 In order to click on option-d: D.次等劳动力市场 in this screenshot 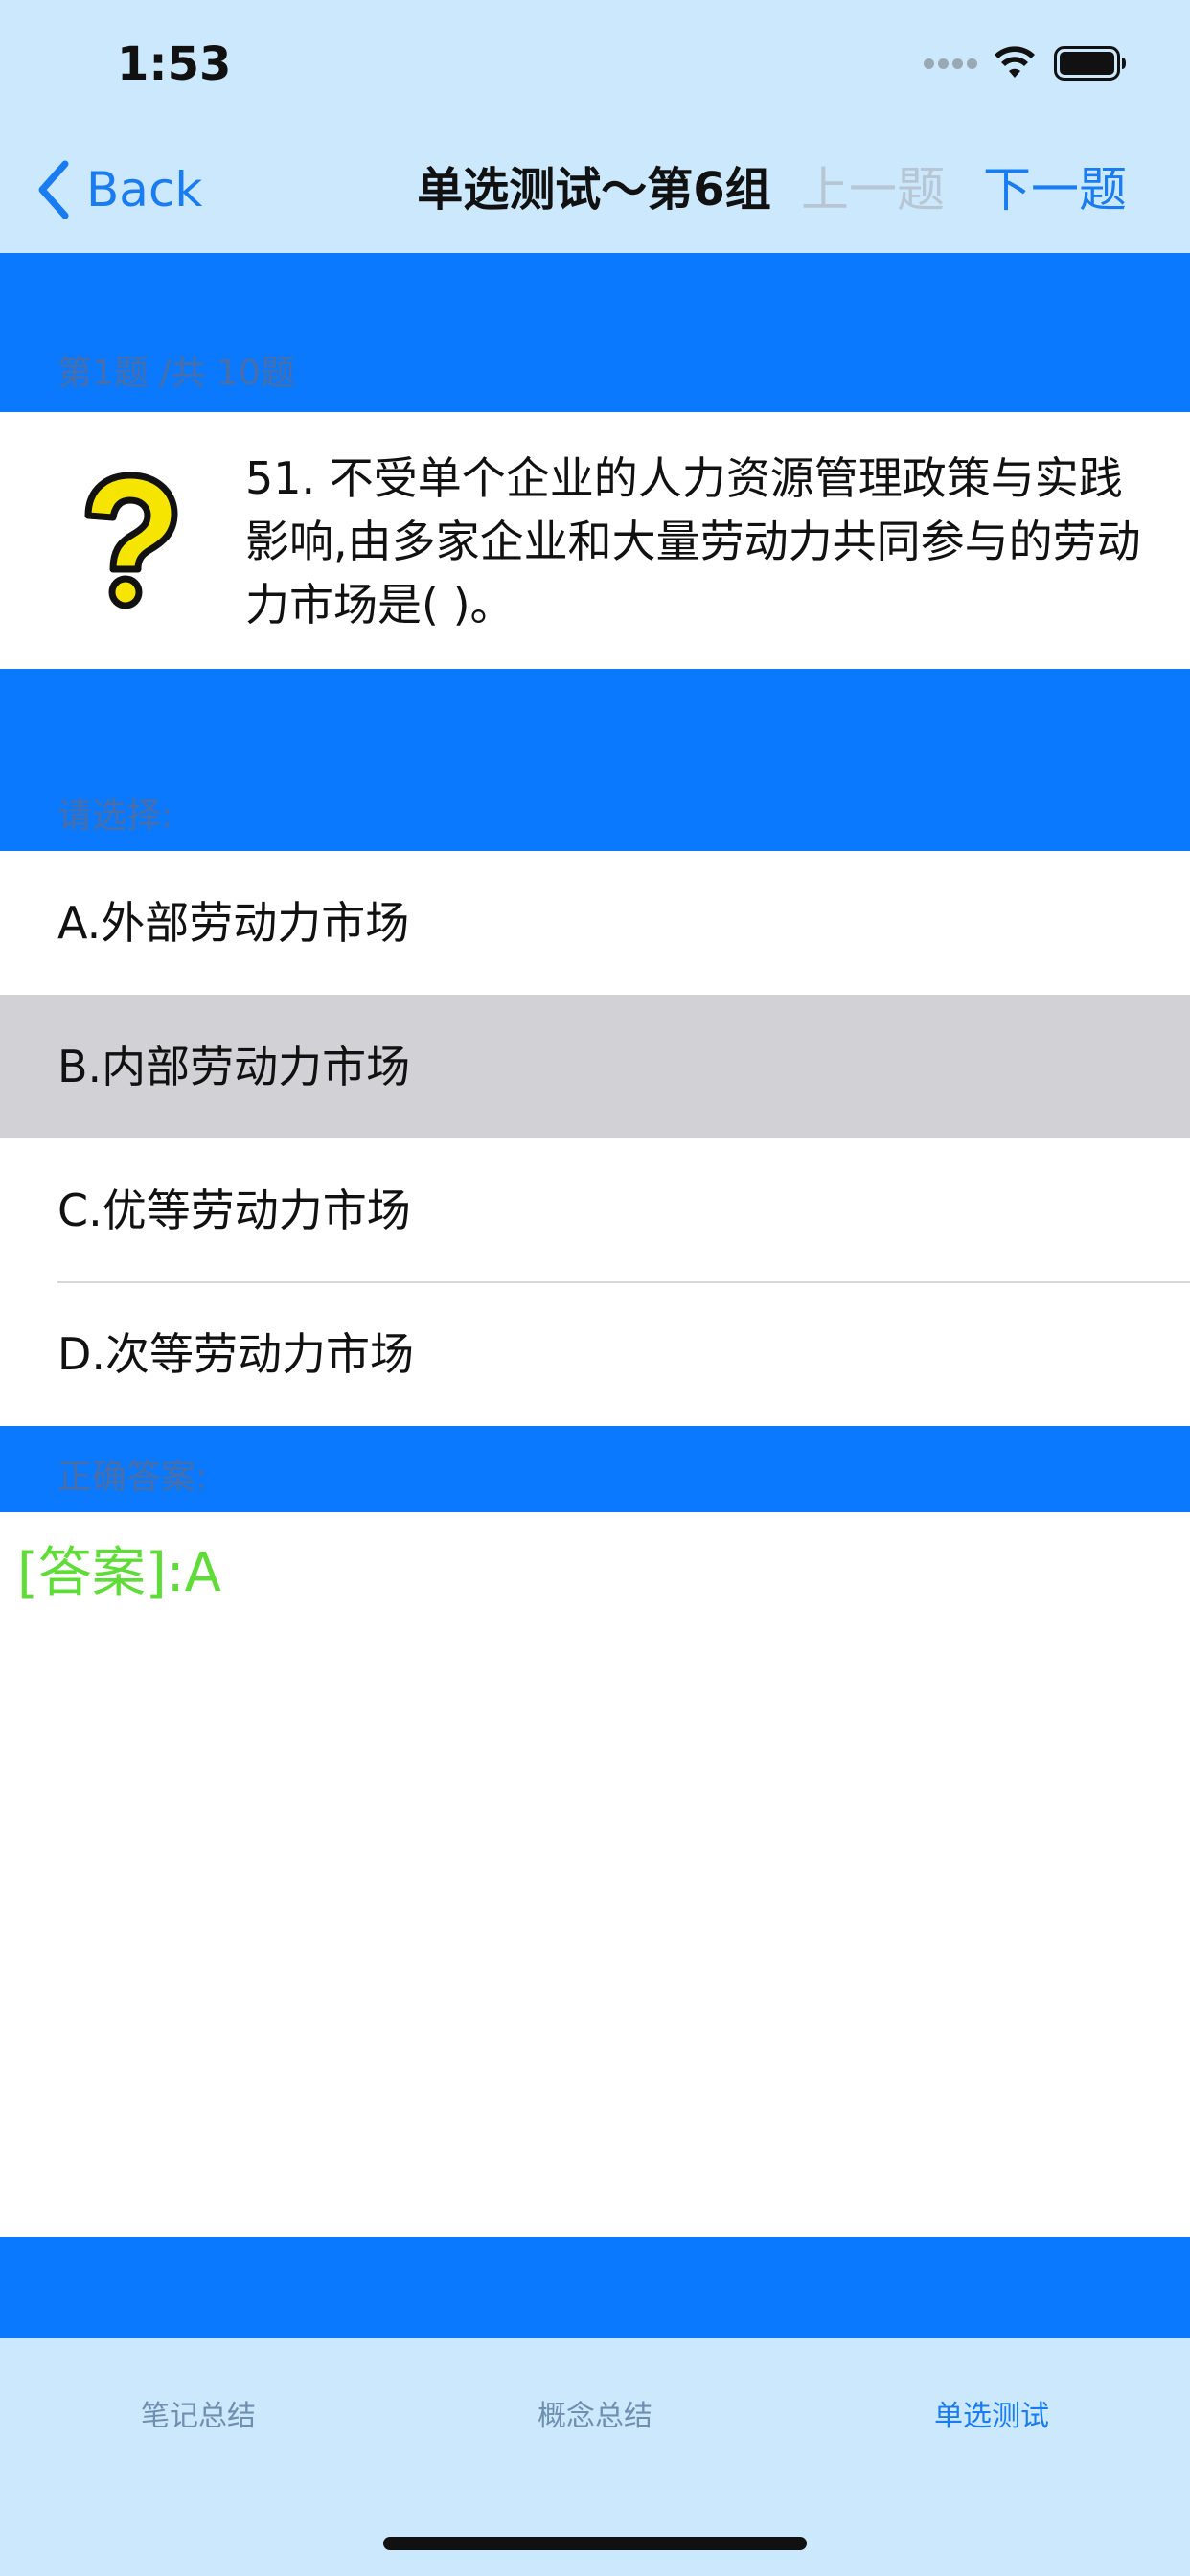, I will do `click(595, 1354)`.